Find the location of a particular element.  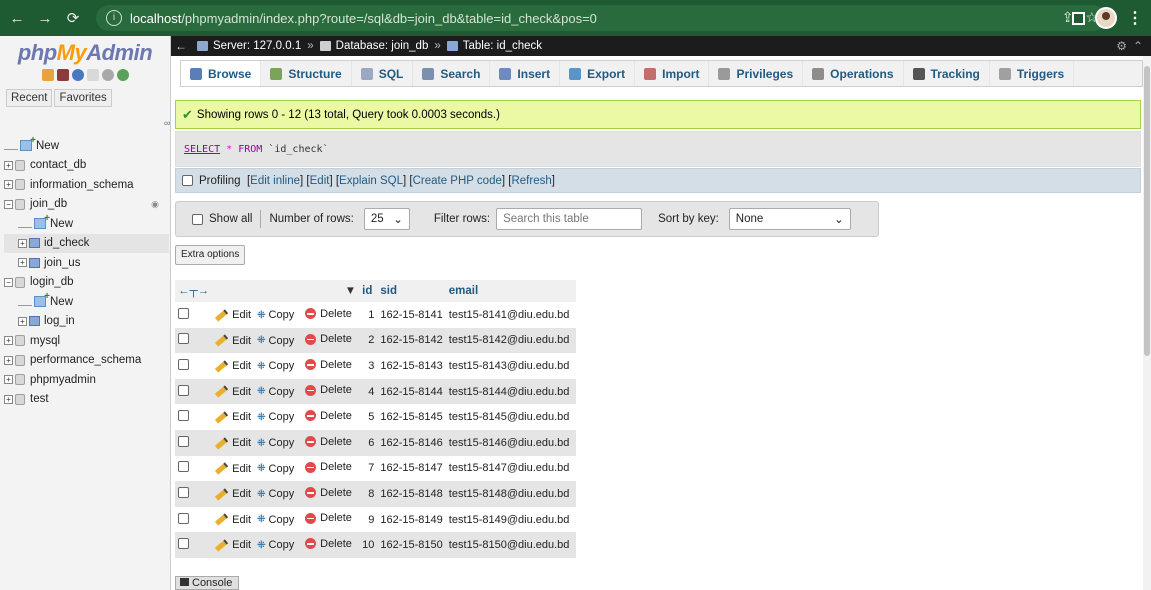

explain-sql-link: Explain SQL is located at coordinates (371, 181).